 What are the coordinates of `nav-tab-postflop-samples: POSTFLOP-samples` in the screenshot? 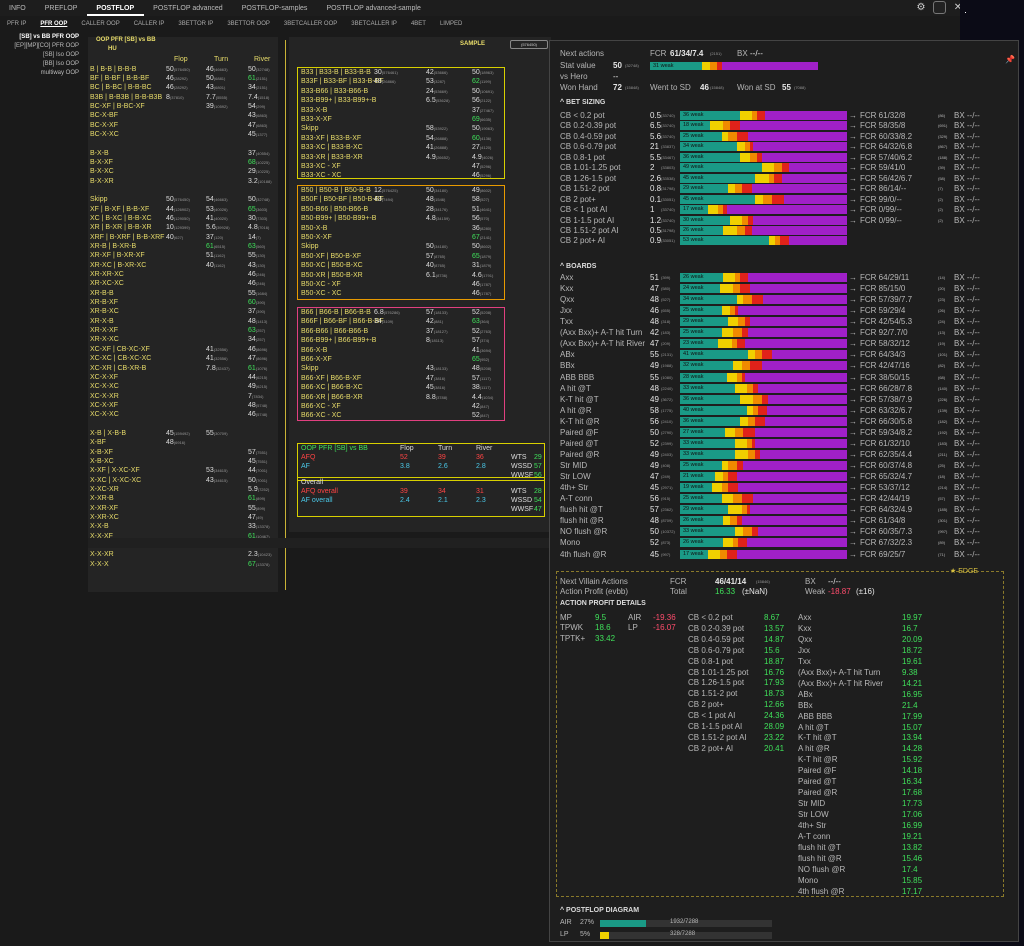 It's located at (275, 10).